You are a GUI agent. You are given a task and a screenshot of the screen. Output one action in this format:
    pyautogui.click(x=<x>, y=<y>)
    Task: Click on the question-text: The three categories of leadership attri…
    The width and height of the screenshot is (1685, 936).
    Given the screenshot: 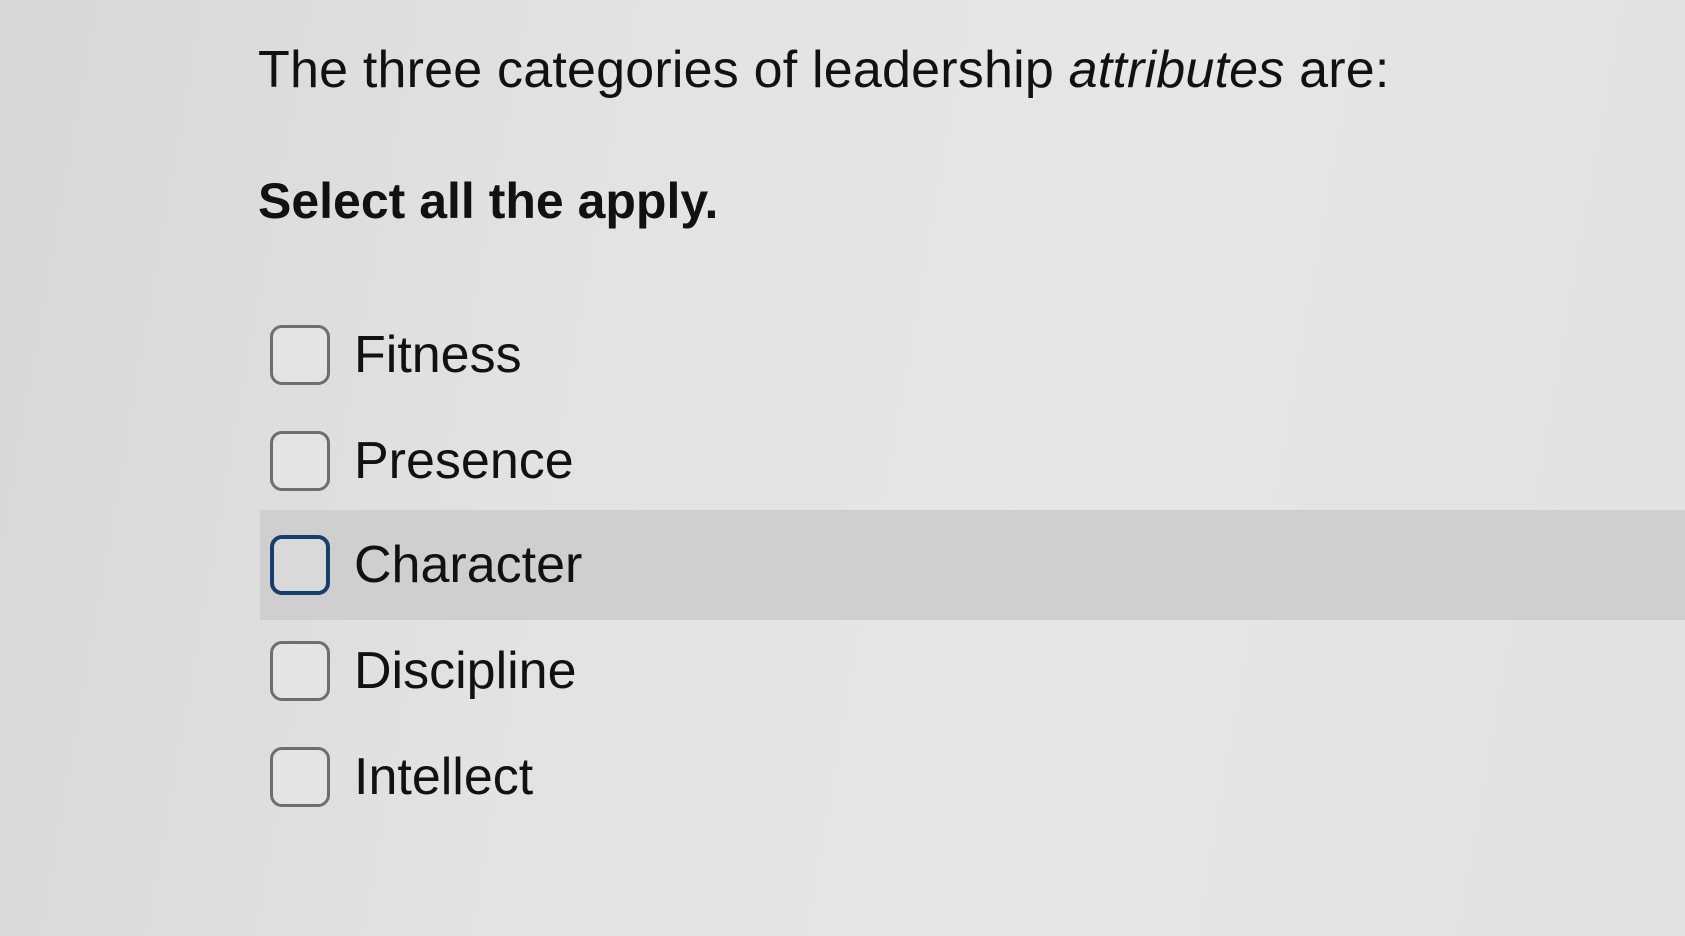 What is the action you would take?
    pyautogui.click(x=824, y=70)
    